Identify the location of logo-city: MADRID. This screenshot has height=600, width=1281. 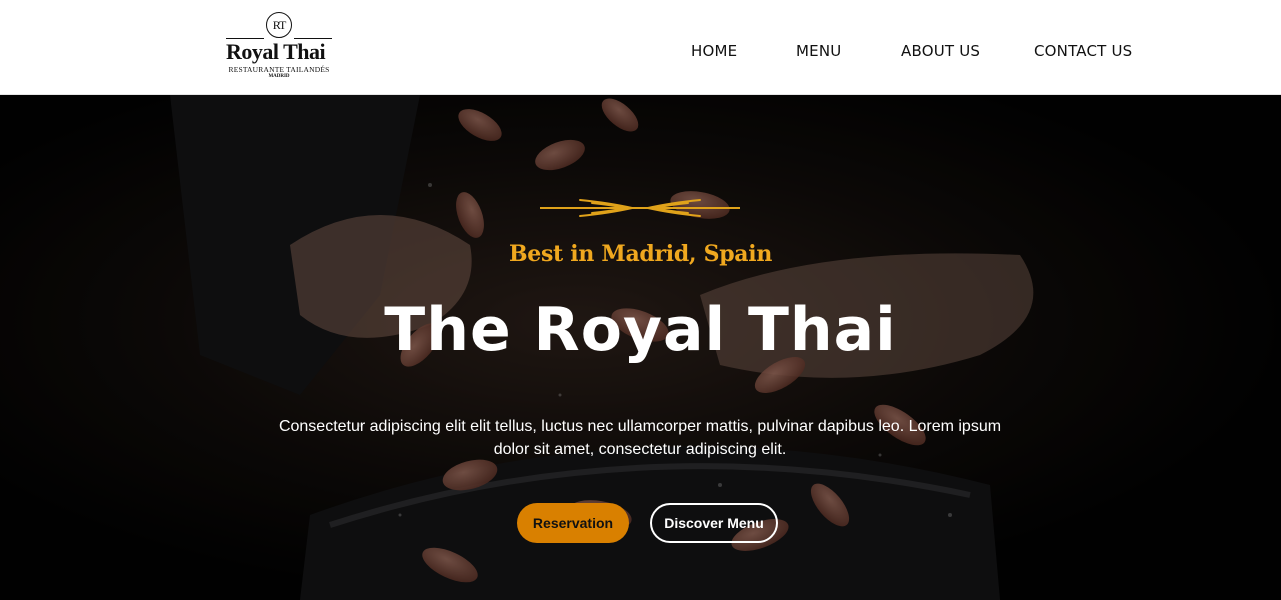
(279, 76).